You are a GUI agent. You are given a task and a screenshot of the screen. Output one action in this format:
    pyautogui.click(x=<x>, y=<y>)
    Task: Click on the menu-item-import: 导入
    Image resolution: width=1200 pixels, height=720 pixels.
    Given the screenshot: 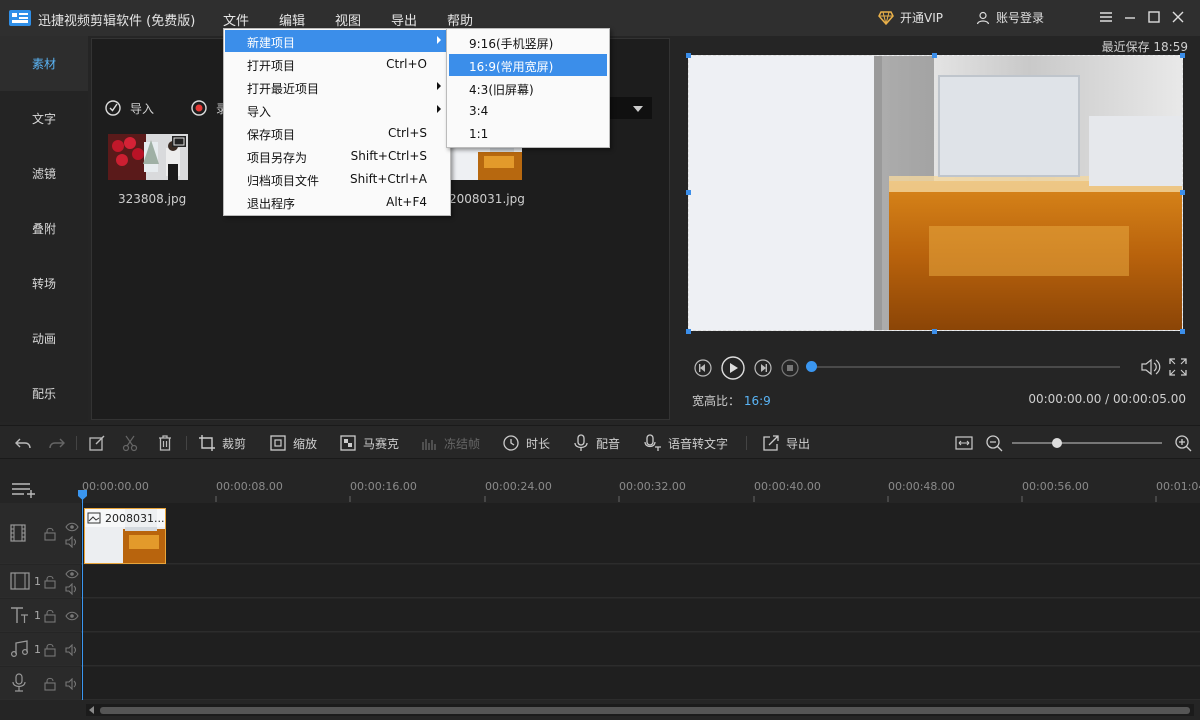 What is the action you would take?
    pyautogui.click(x=337, y=110)
    